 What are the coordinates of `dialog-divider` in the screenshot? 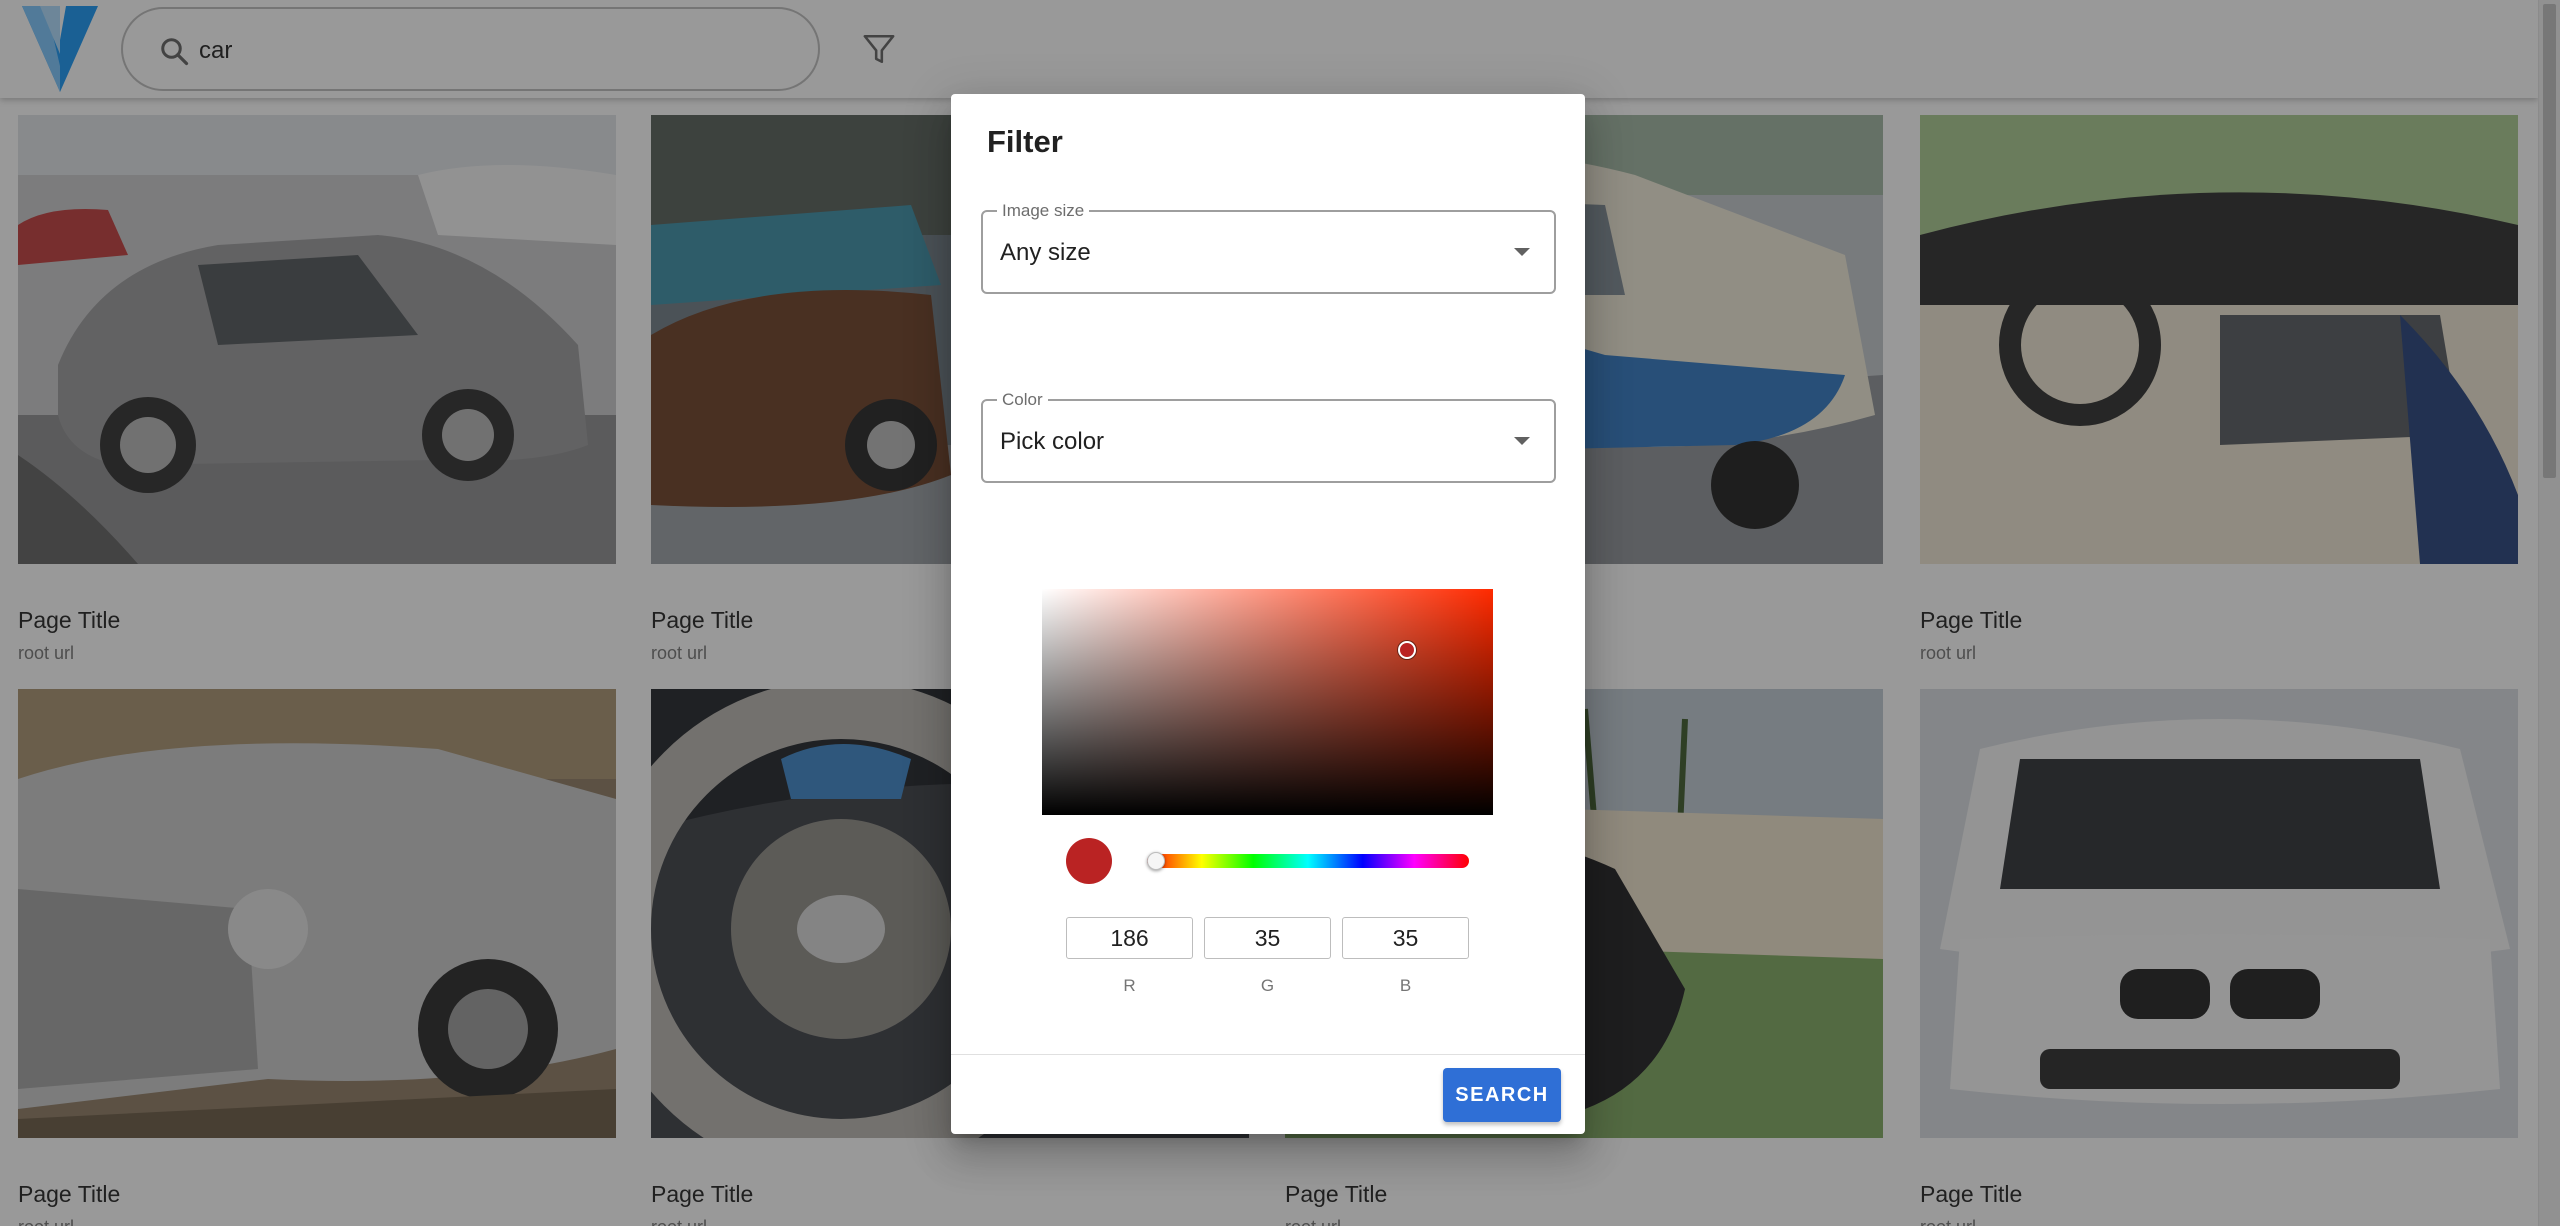 It's located at (1268, 1054).